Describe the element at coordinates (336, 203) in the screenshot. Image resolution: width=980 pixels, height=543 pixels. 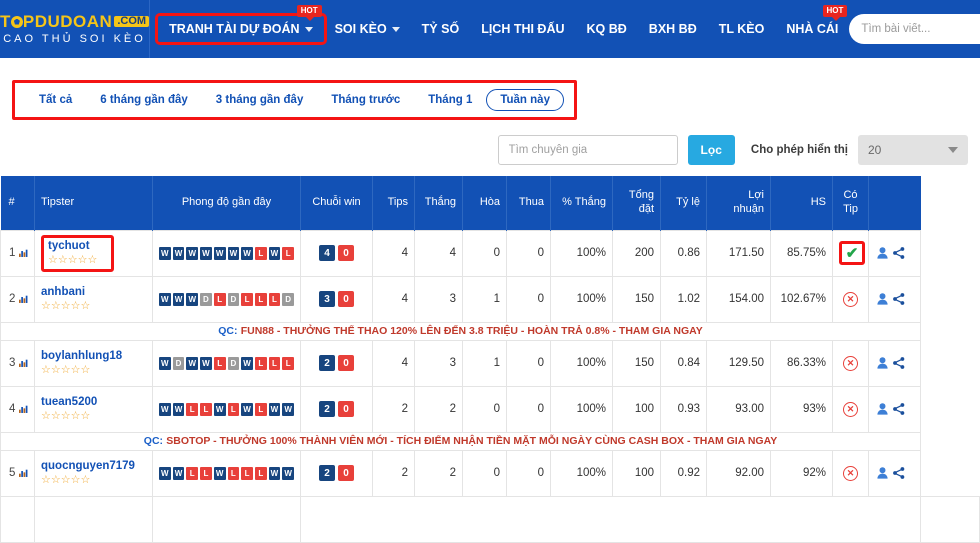
I see `th-streak: Chuỗi win` at that location.